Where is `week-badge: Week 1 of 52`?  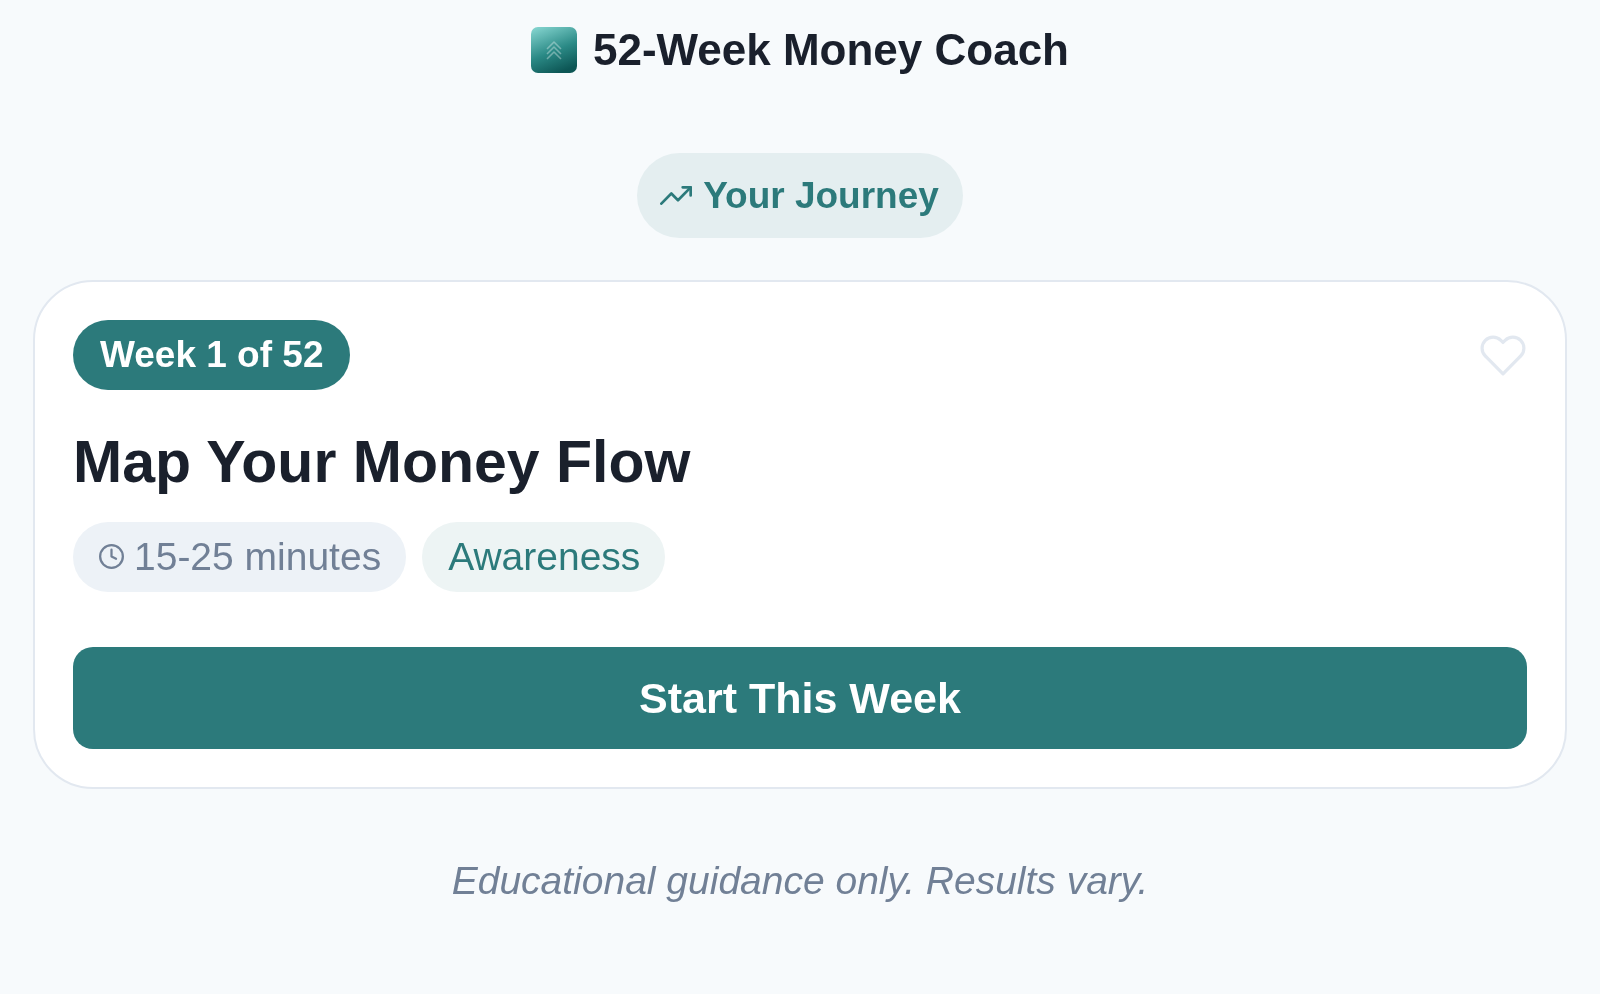
week-badge: Week 1 of 52 is located at coordinates (212, 355).